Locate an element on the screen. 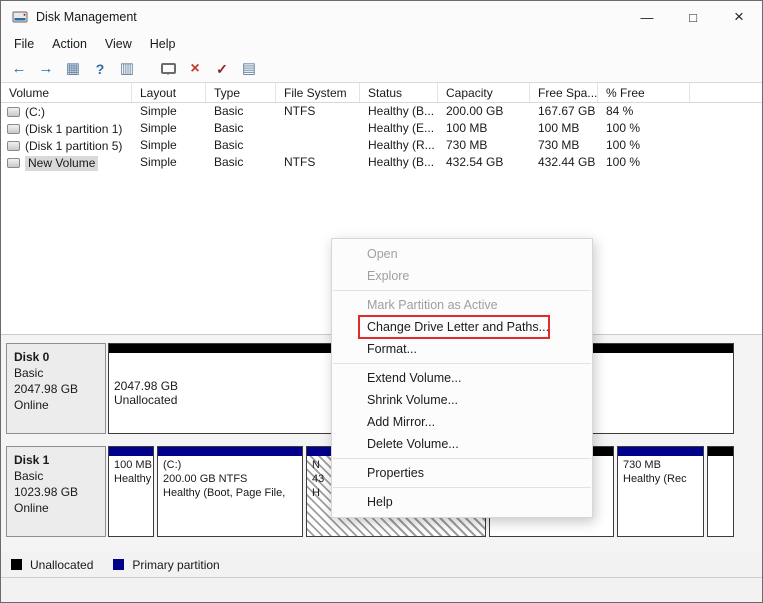 This screenshot has width=763, height=603. views-icon: ▤ is located at coordinates (249, 69).